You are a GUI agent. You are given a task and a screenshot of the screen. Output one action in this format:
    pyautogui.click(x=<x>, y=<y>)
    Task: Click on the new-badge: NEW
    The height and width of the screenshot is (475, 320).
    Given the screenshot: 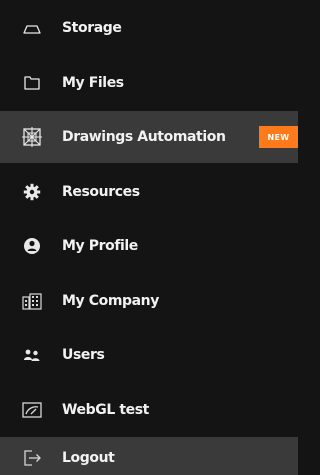 What is the action you would take?
    pyautogui.click(x=278, y=137)
    